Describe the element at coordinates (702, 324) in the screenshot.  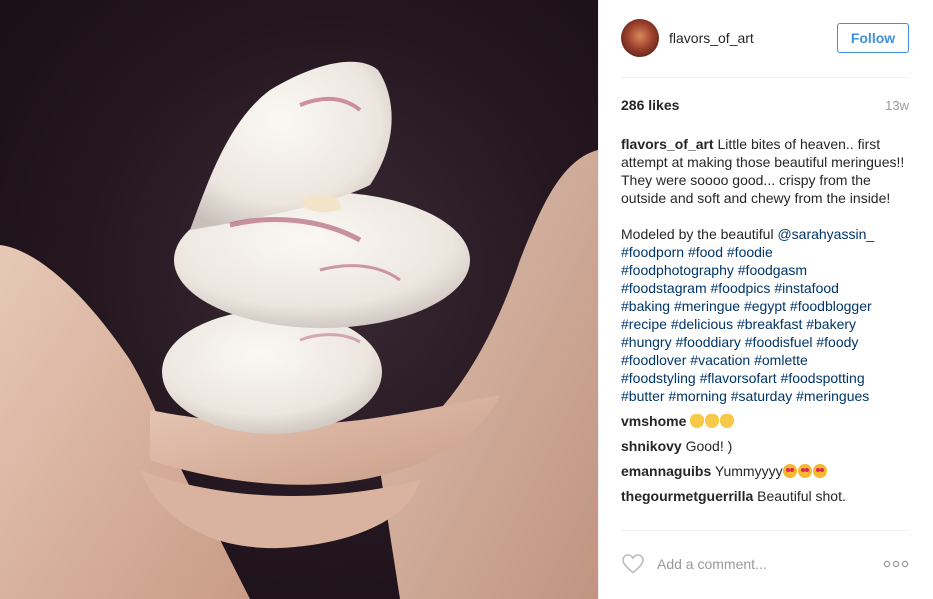
I see `hashtag-link: #delicious` at that location.